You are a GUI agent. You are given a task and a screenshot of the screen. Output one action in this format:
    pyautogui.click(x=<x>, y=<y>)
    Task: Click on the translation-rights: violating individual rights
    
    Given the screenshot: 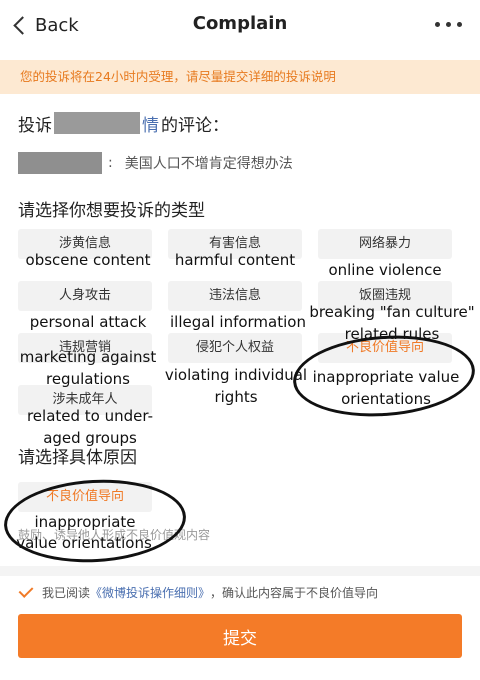 What is the action you would take?
    pyautogui.click(x=236, y=386)
    